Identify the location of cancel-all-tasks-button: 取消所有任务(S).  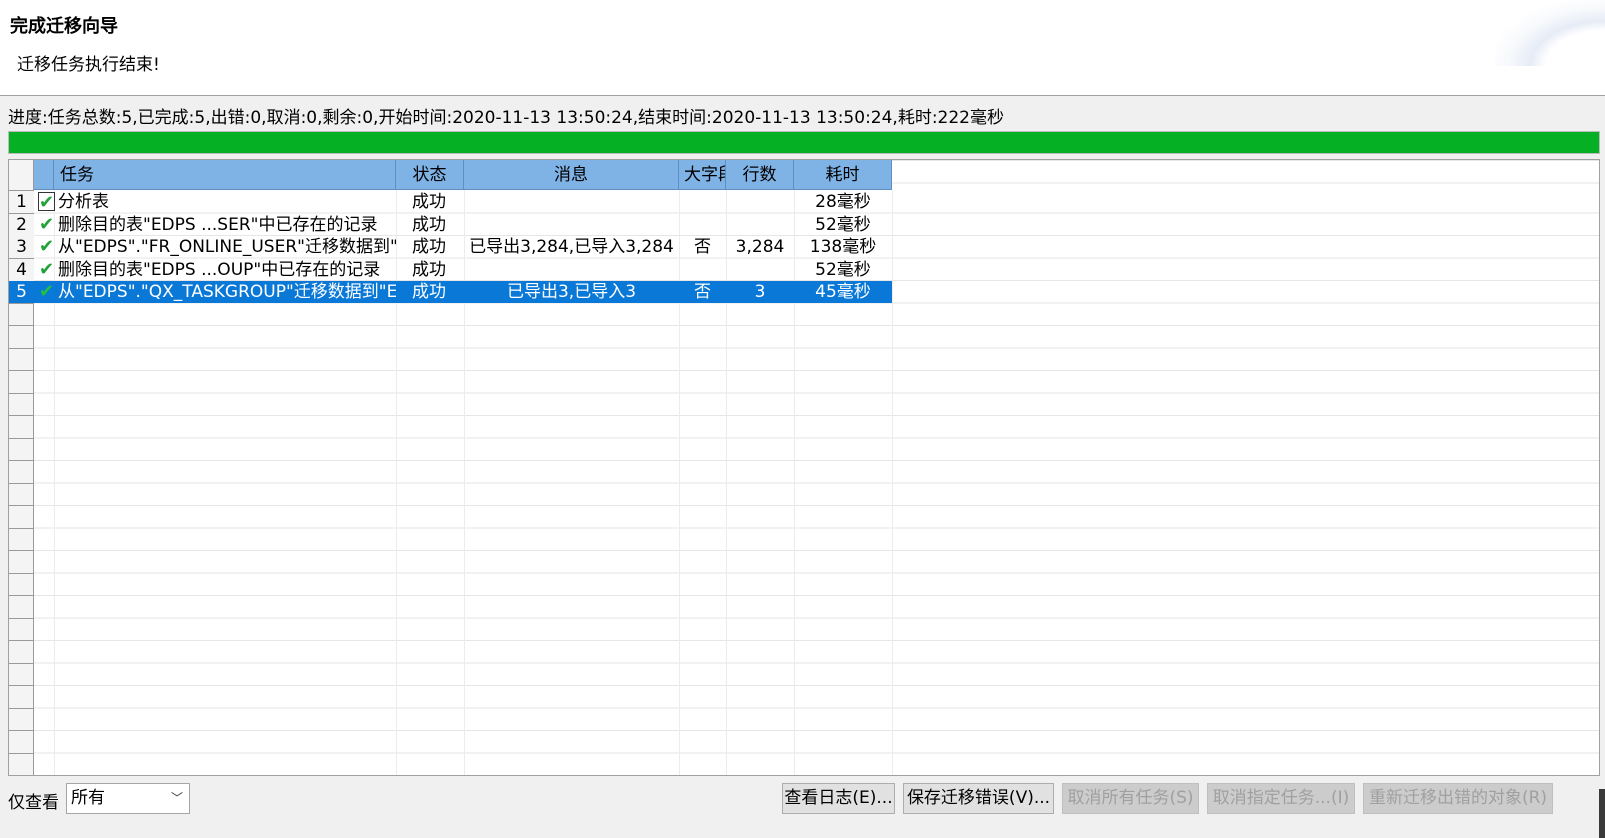
(1130, 798).